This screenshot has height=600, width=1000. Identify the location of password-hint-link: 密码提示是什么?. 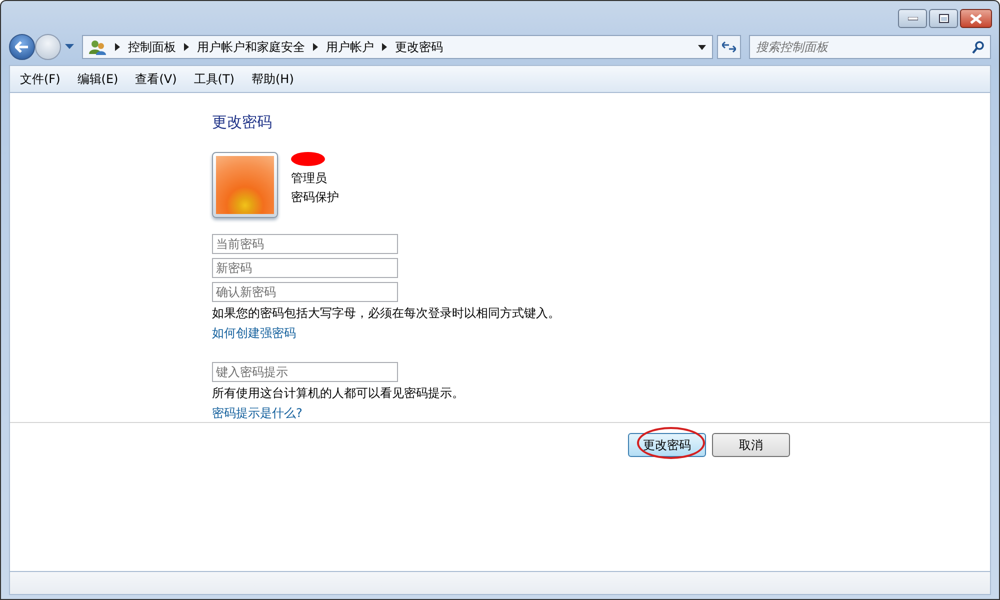
(257, 413).